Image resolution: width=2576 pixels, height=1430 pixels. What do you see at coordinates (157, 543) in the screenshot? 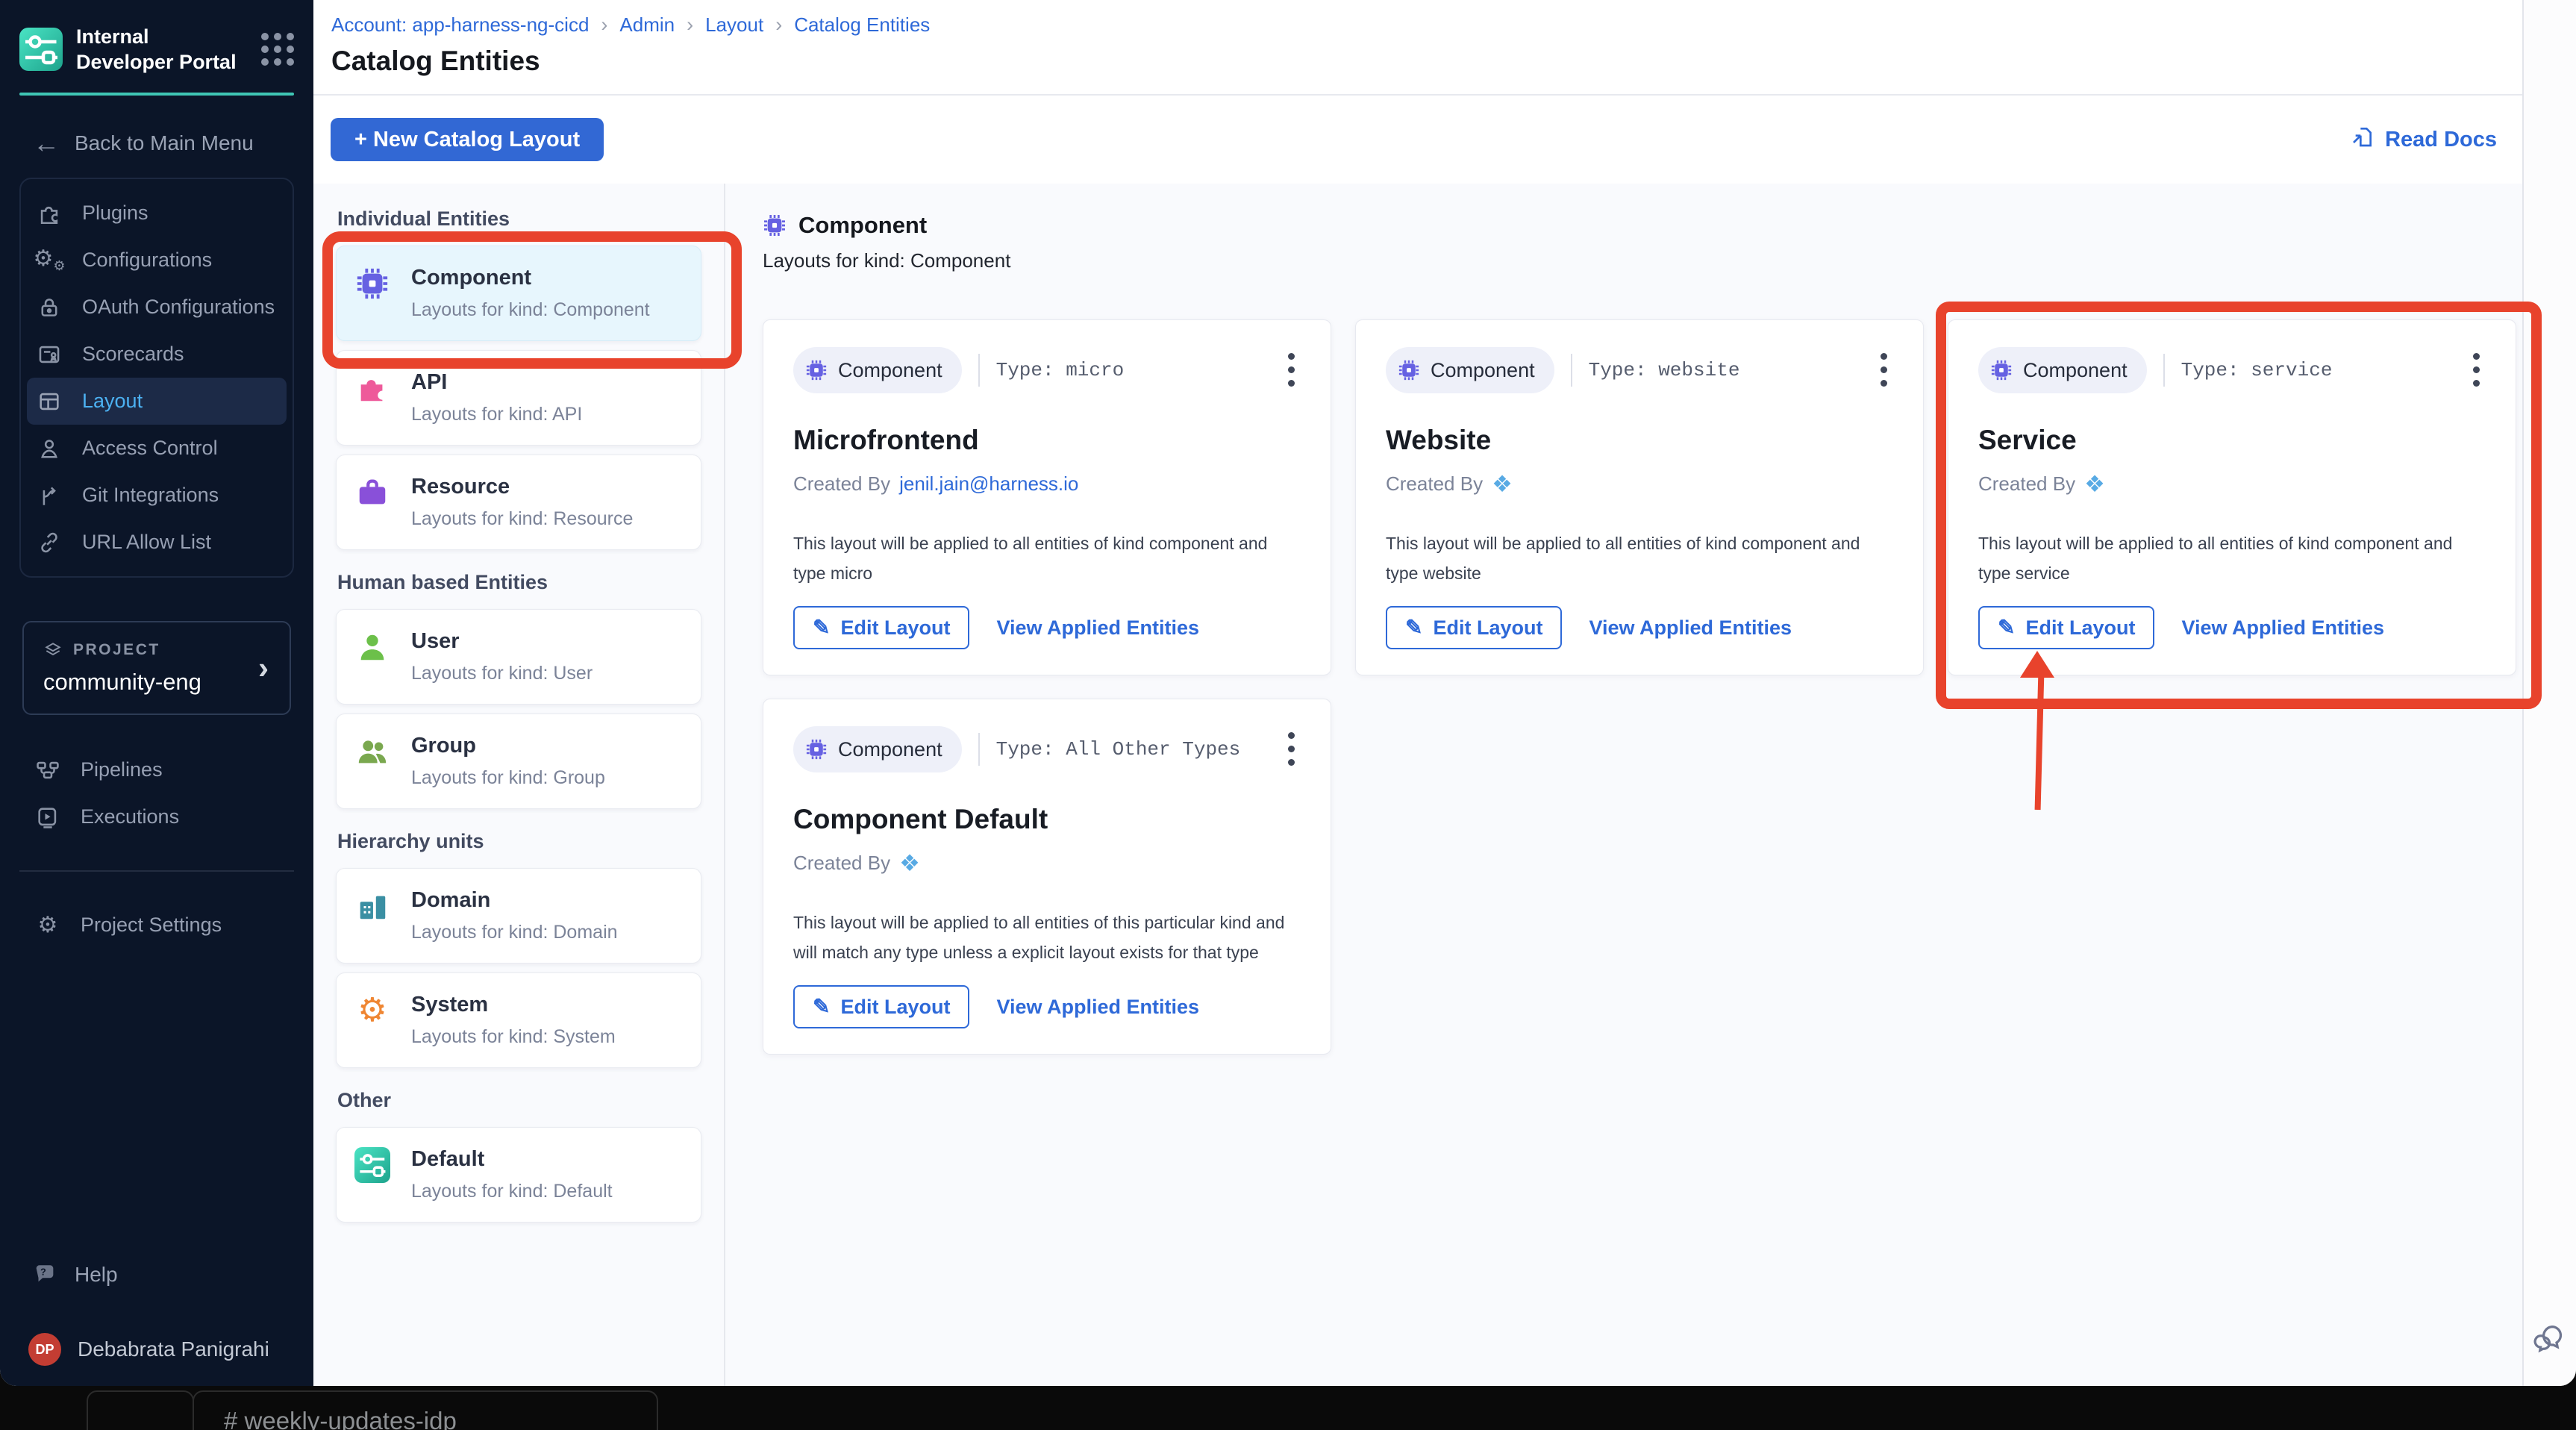
I see `sidebar-item-url-allow-list: URL Allow List` at bounding box center [157, 543].